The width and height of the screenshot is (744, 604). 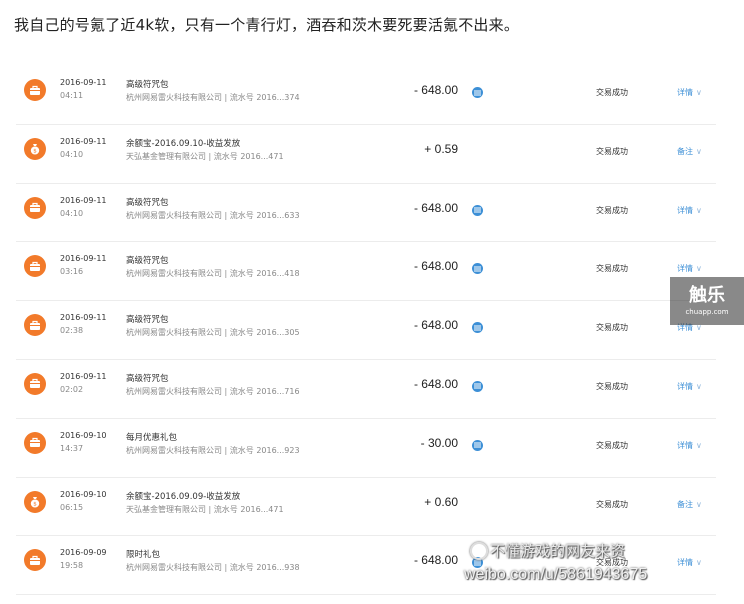 I want to click on transaction-amount: + 0.60, so click(x=441, y=501).